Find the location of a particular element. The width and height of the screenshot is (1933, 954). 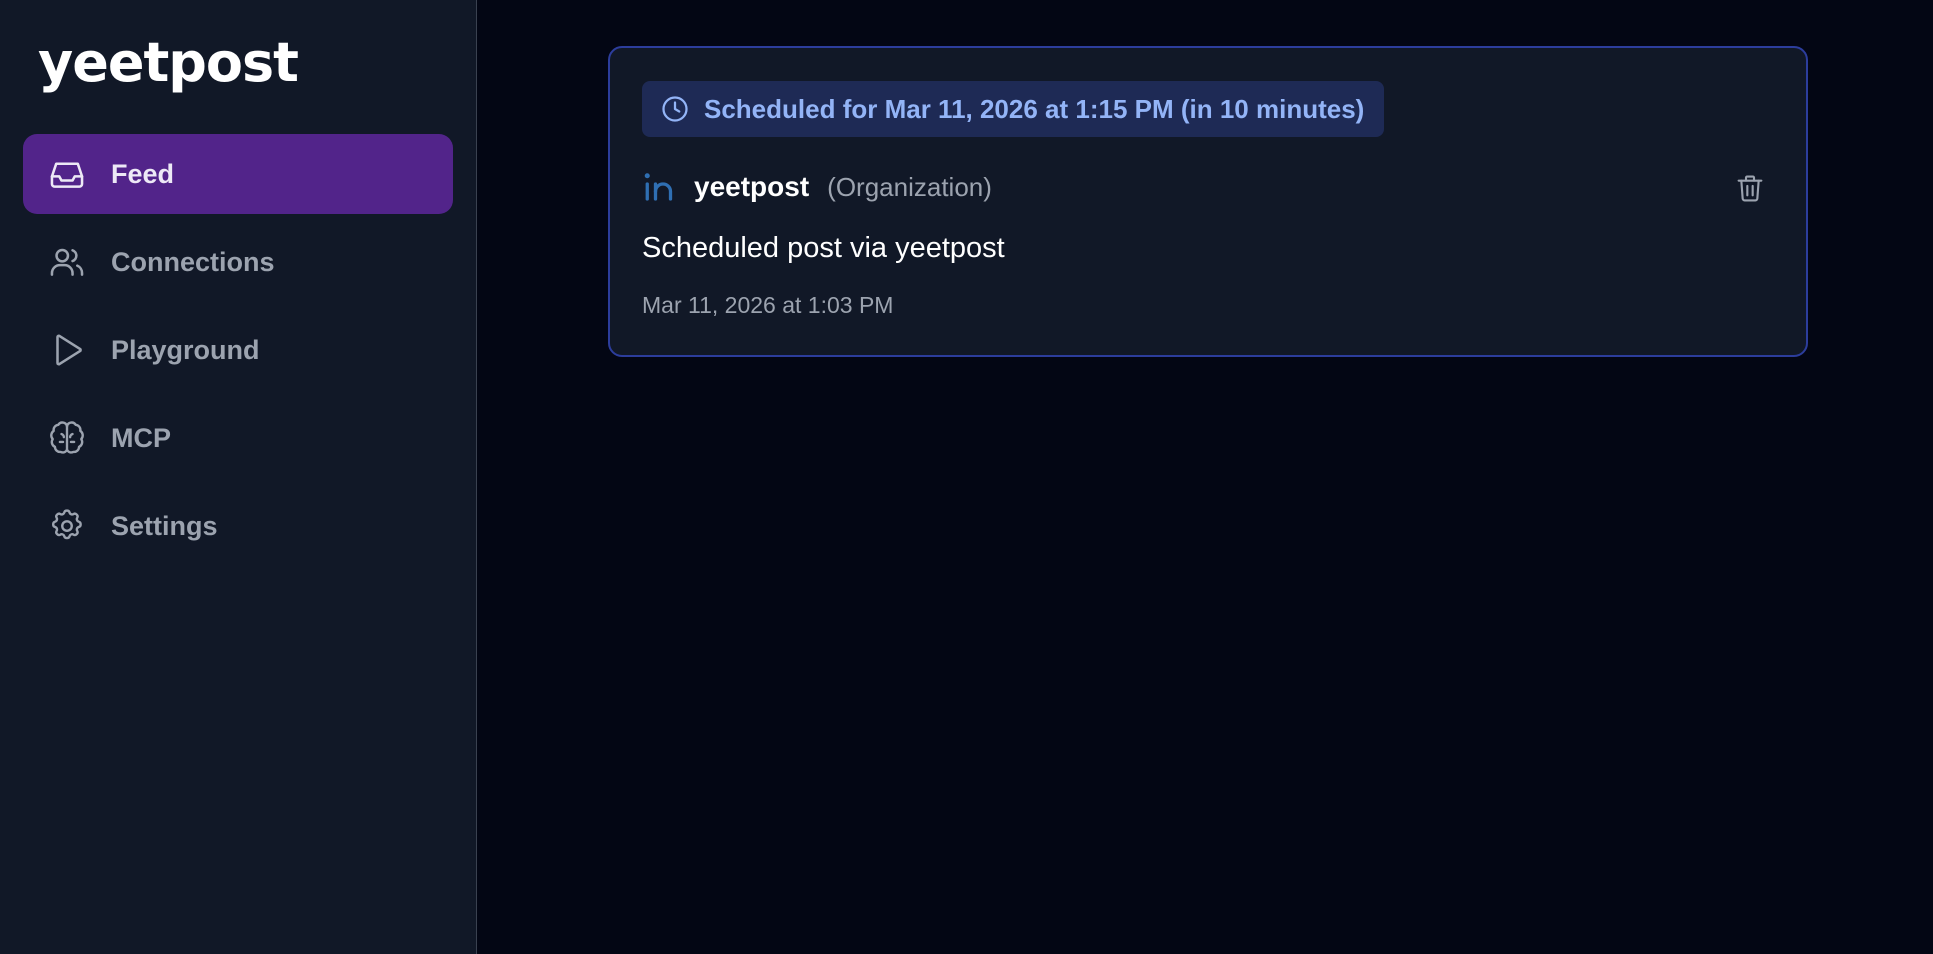

inbox-icon is located at coordinates (67, 174).